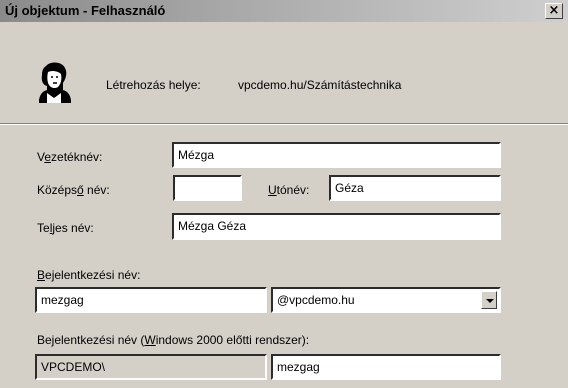 The image size is (568, 388). What do you see at coordinates (284, 124) in the screenshot?
I see `separator` at bounding box center [284, 124].